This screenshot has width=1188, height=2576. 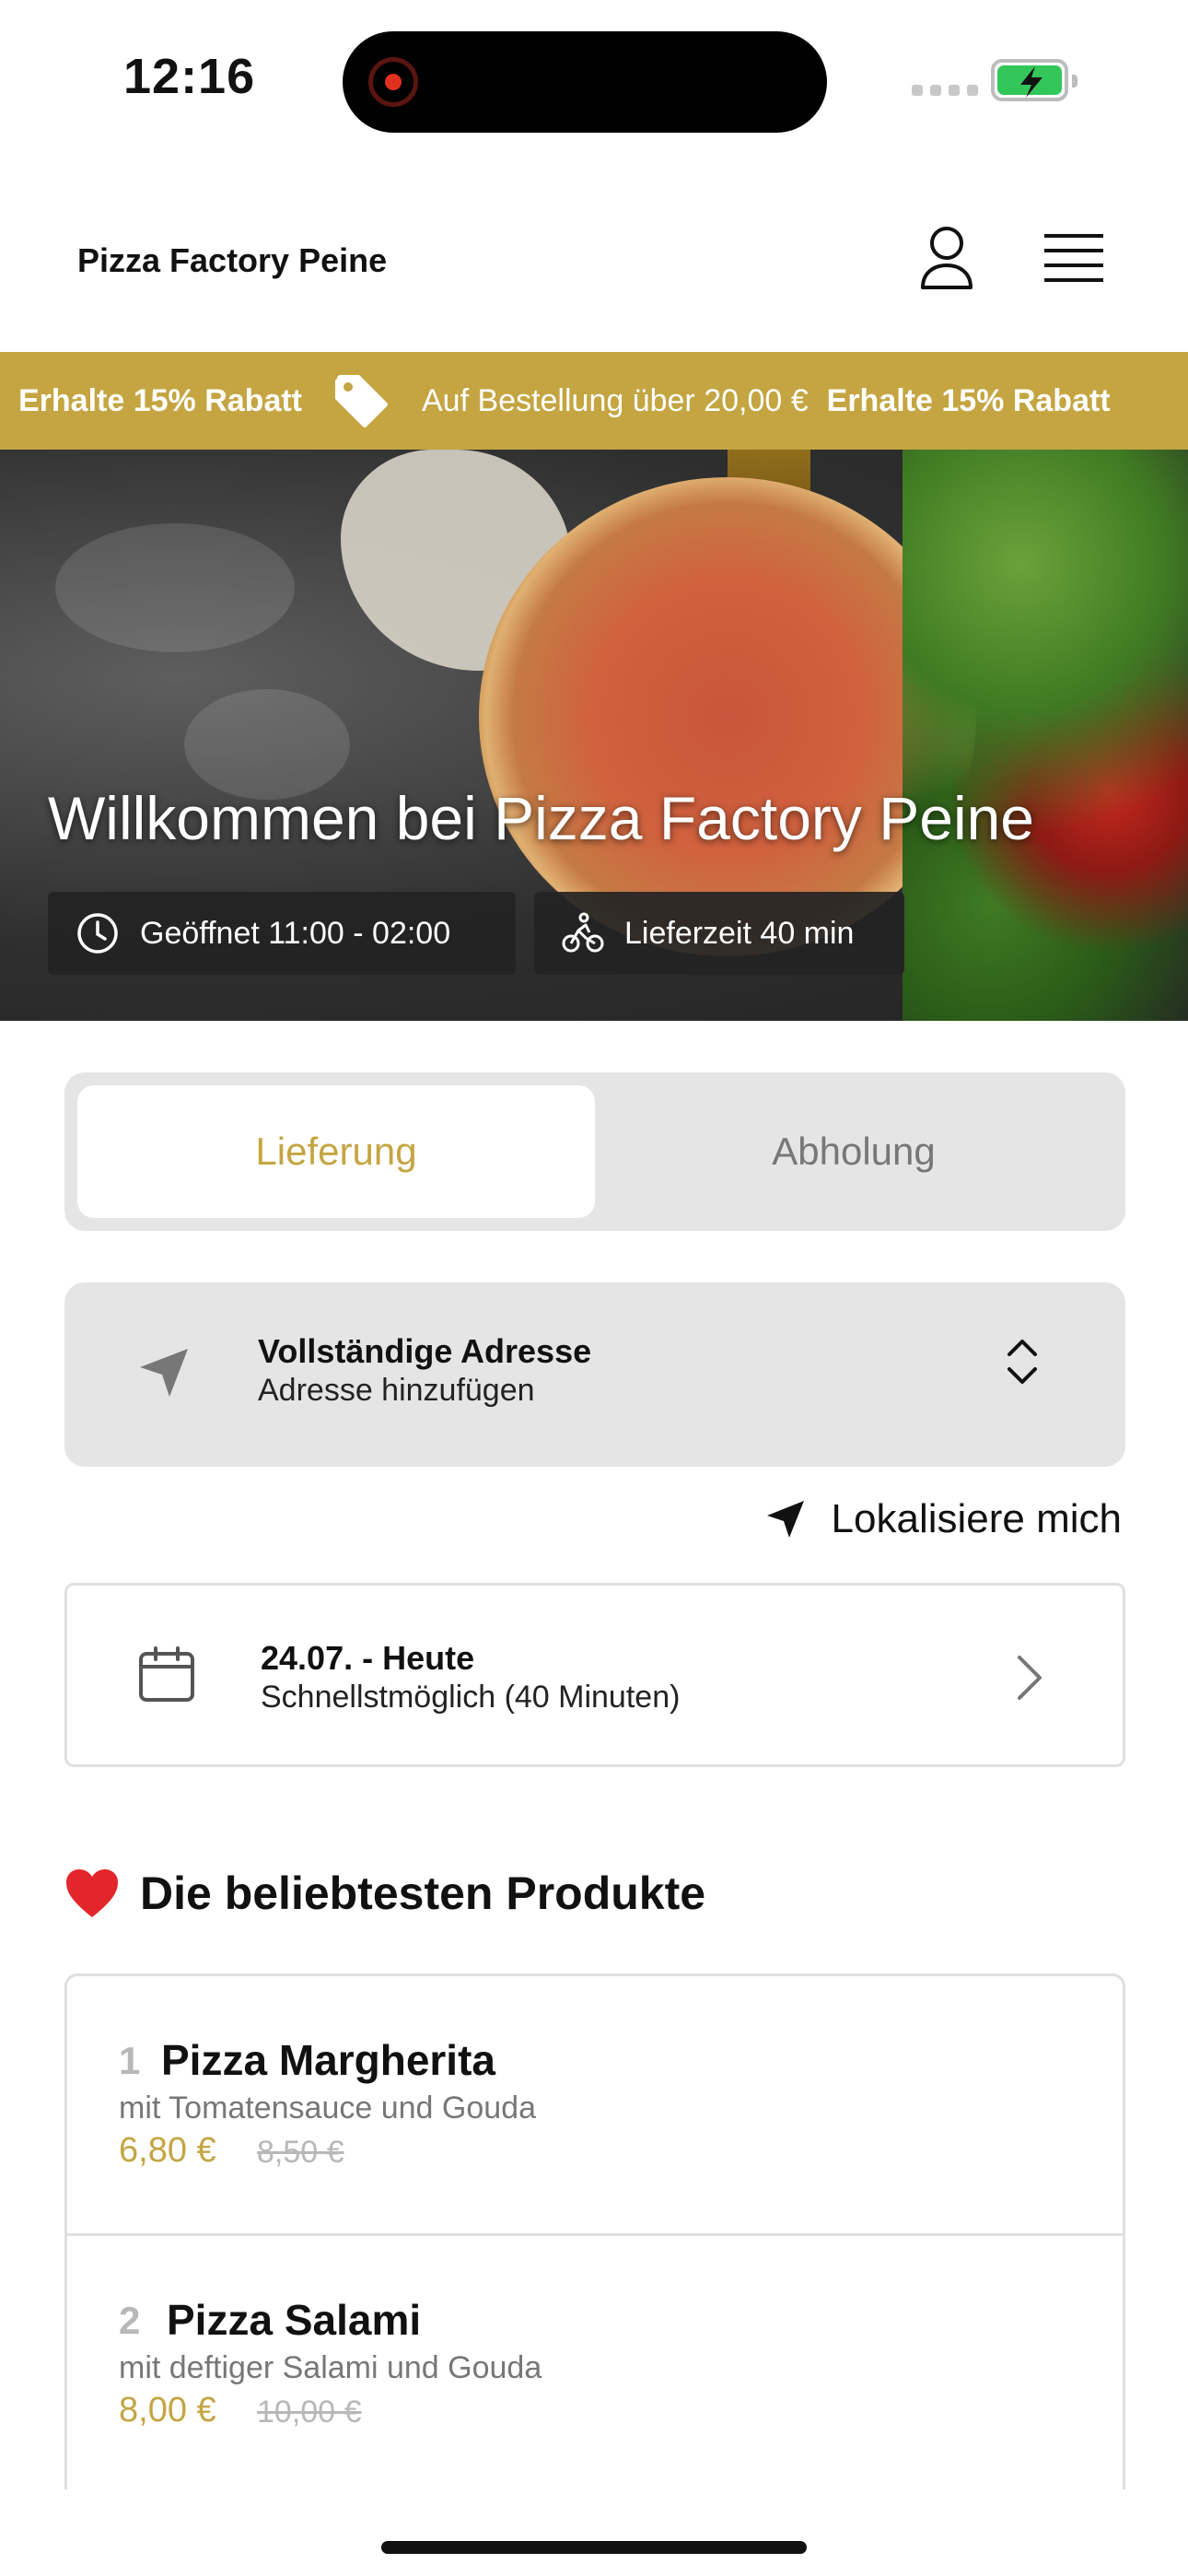 What do you see at coordinates (594, 1374) in the screenshot?
I see `address-selector: Vollständige Adresse Adresse hinzufügen` at bounding box center [594, 1374].